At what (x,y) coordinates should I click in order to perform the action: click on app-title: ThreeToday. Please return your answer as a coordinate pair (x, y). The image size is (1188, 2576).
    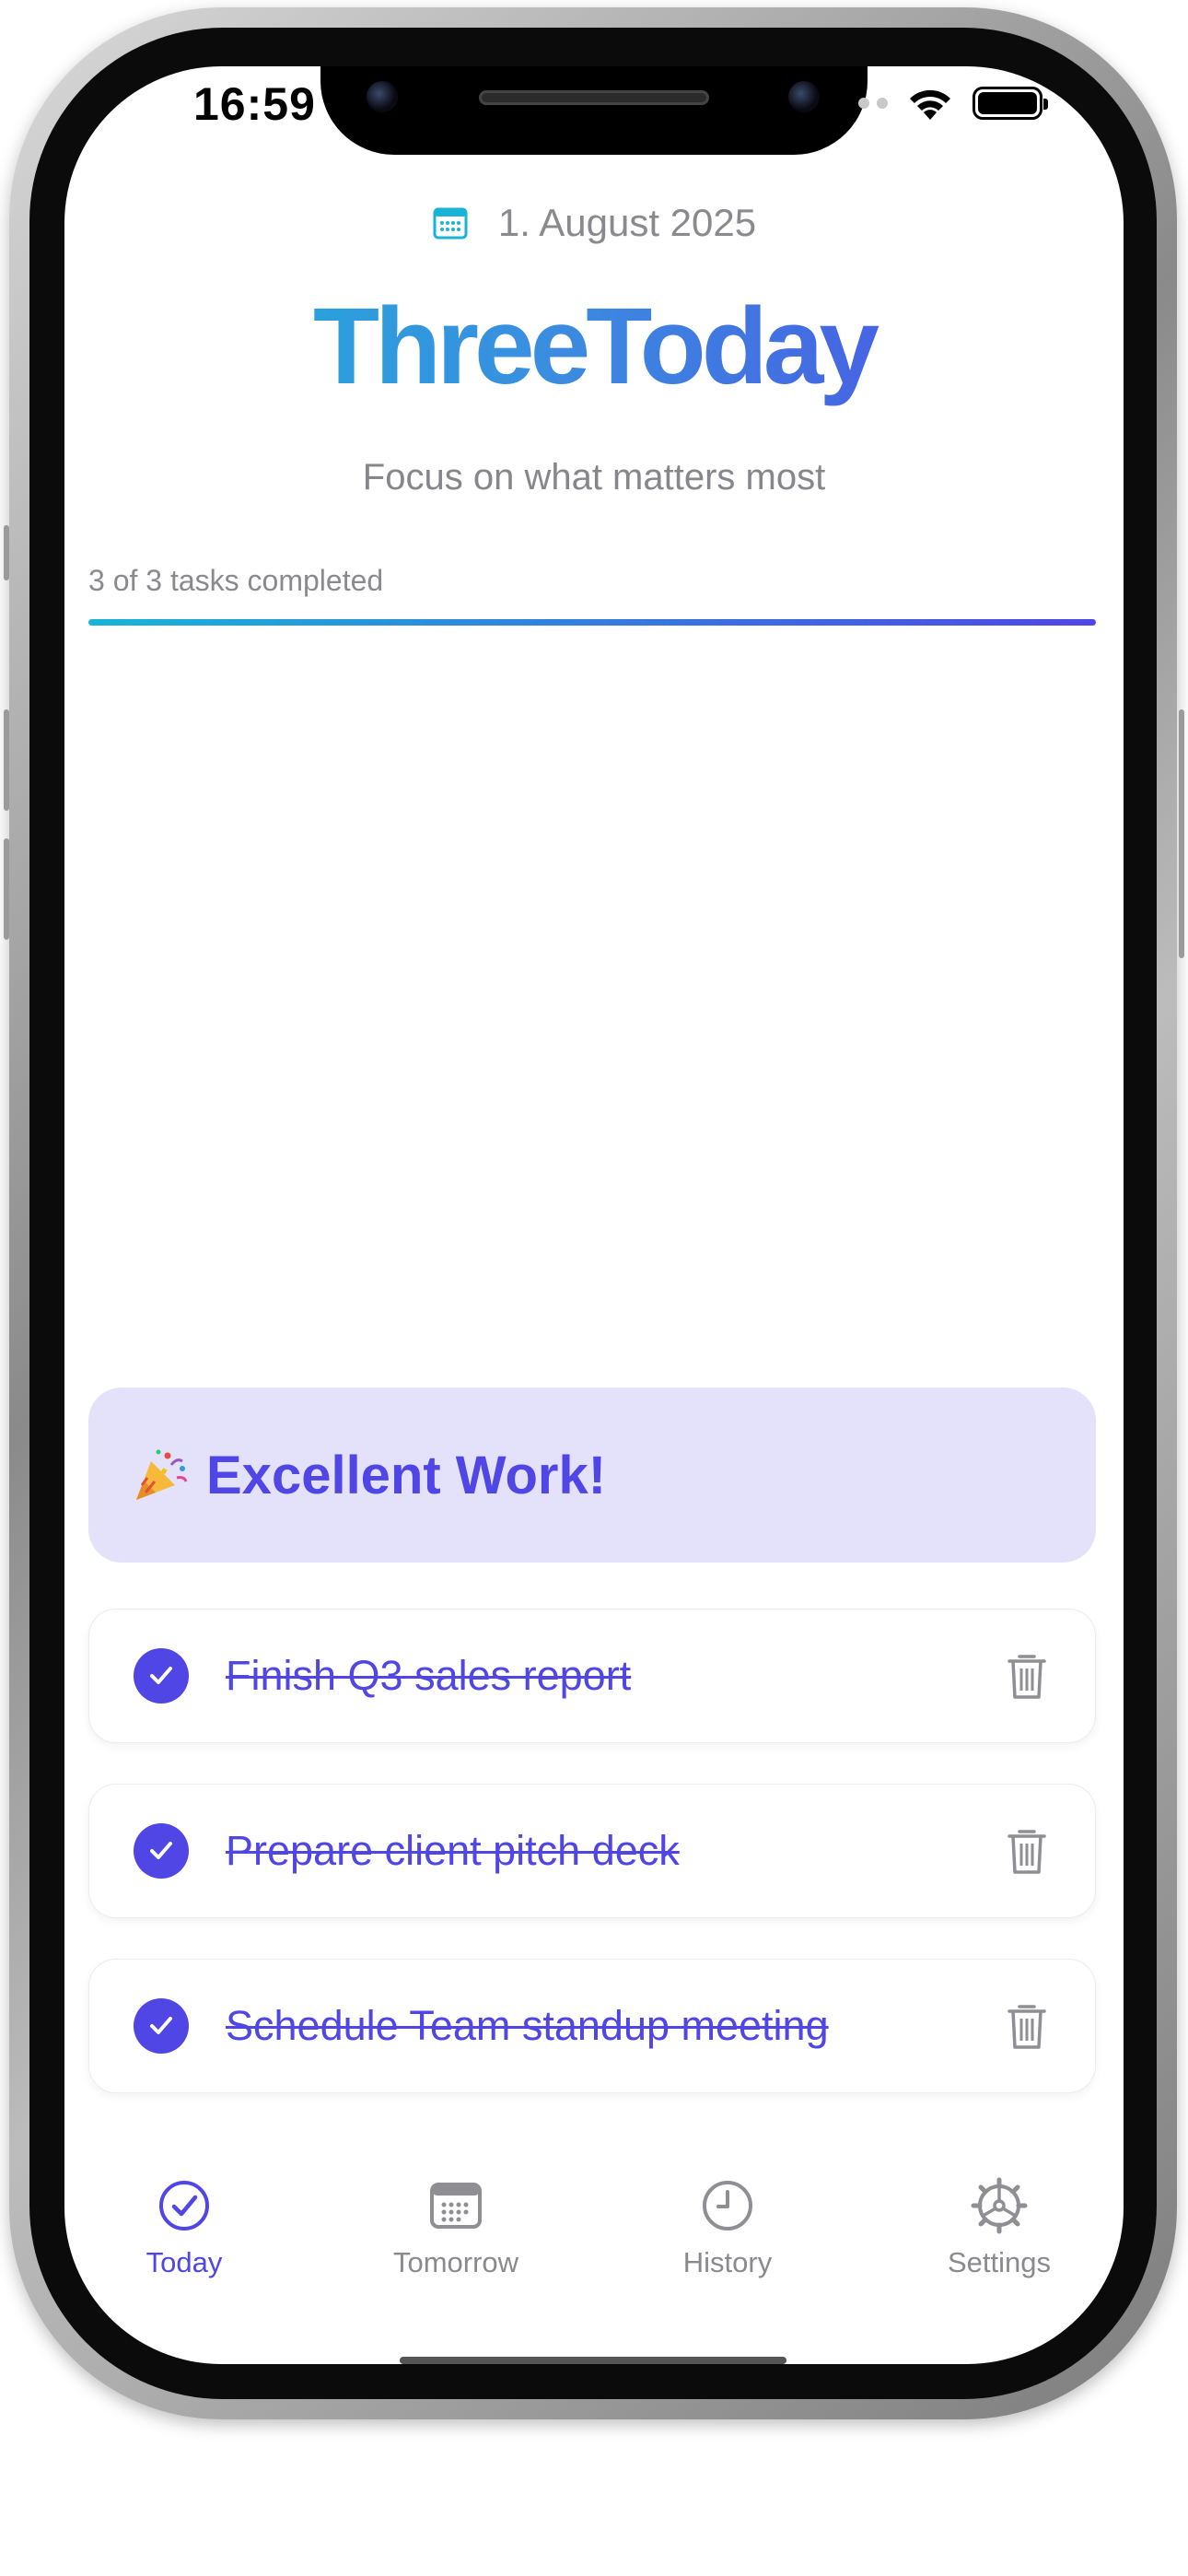
    Looking at the image, I should click on (594, 346).